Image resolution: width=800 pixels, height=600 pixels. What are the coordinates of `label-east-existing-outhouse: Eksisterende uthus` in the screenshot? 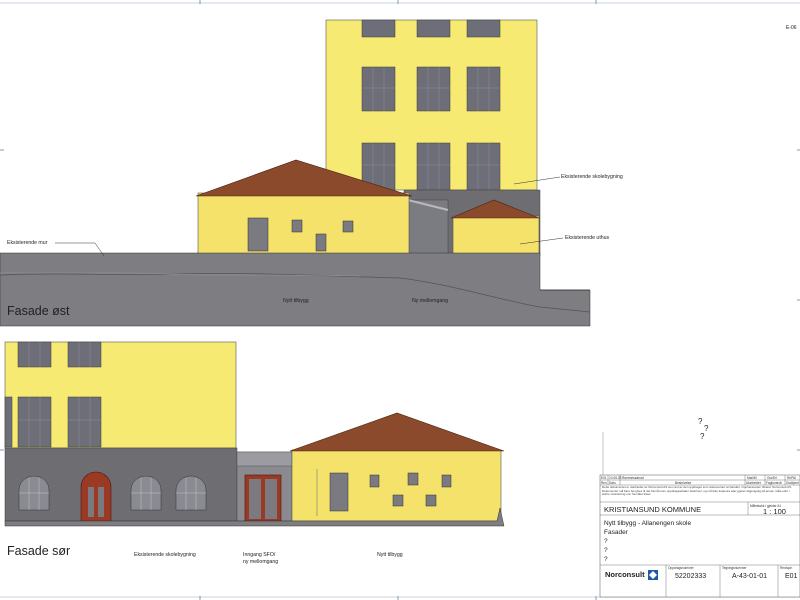 It's located at (587, 238).